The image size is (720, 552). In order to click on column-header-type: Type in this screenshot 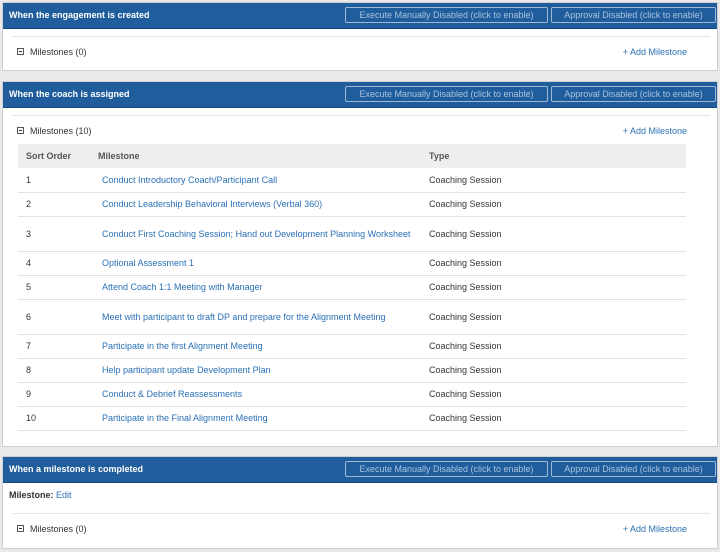, I will do `click(553, 156)`.